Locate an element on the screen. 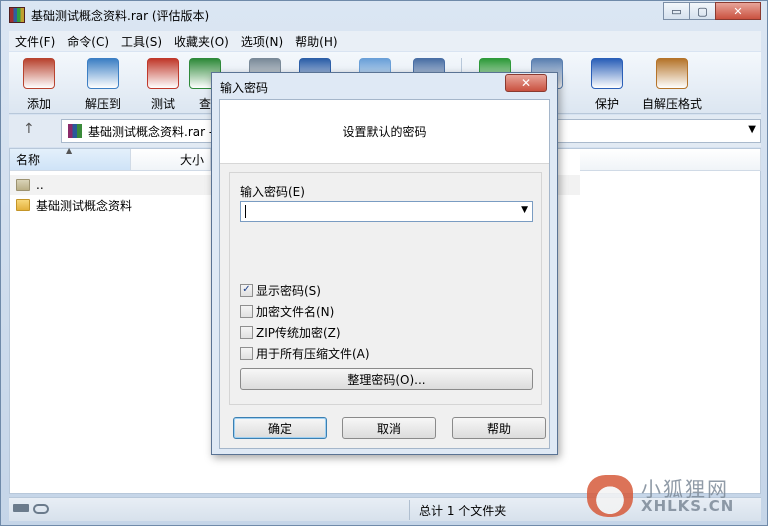 This screenshot has width=768, height=526. option-checkbox-row: 加密文件名(N) is located at coordinates (287, 311).